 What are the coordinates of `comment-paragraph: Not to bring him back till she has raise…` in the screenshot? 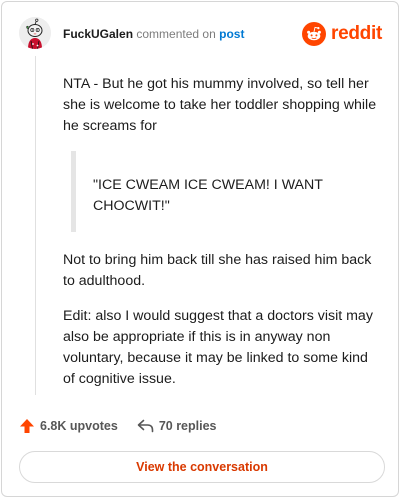 It's located at (217, 270).